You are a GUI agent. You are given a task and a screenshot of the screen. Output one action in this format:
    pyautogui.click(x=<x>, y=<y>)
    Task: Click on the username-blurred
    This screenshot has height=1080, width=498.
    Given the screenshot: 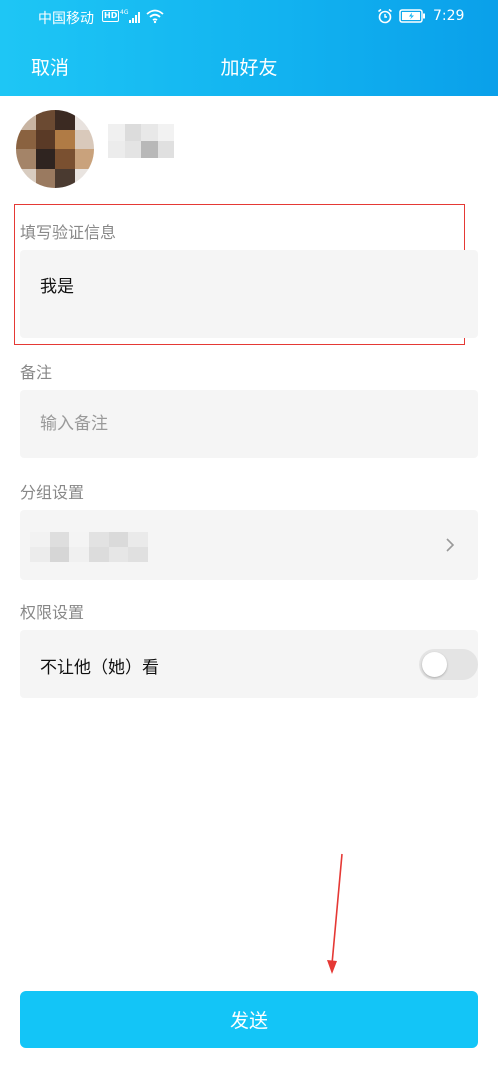 What is the action you would take?
    pyautogui.click(x=141, y=141)
    